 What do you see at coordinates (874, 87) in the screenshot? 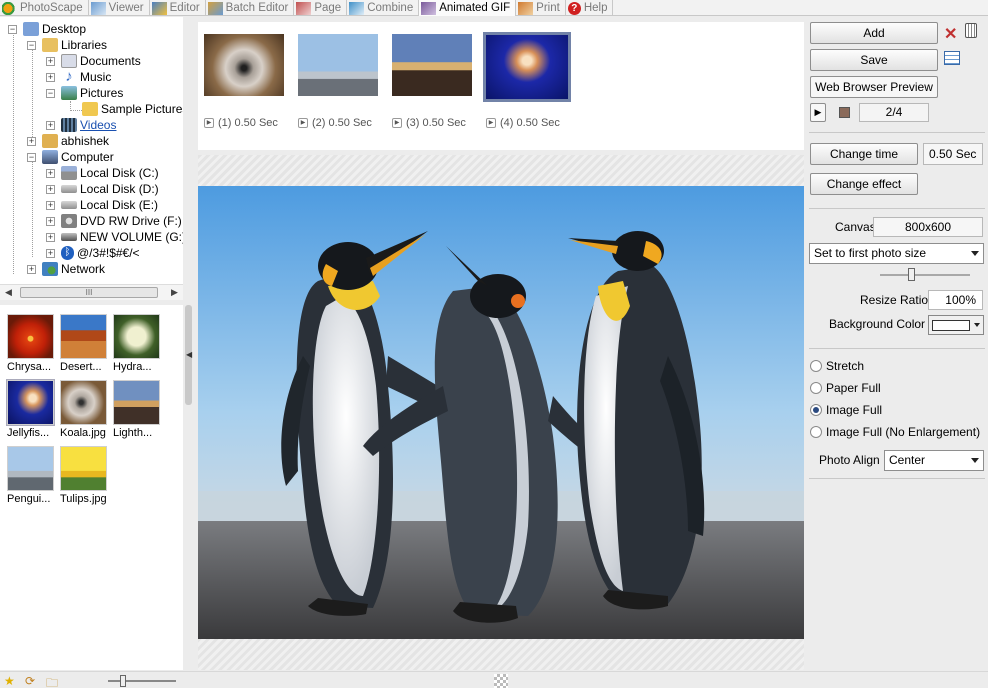
I see `web-browser-preview-button: Web Browser Preview` at bounding box center [874, 87].